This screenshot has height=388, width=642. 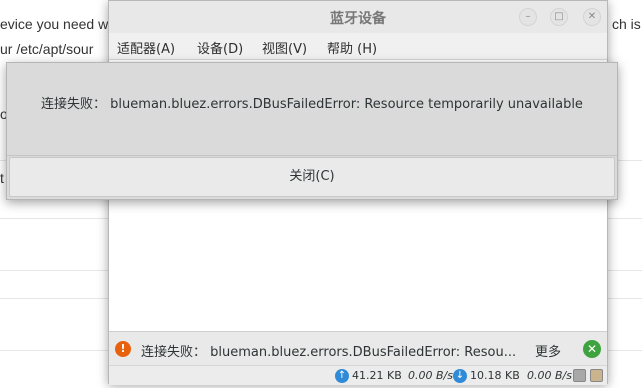 I want to click on dialog-divider, so click(x=312, y=155).